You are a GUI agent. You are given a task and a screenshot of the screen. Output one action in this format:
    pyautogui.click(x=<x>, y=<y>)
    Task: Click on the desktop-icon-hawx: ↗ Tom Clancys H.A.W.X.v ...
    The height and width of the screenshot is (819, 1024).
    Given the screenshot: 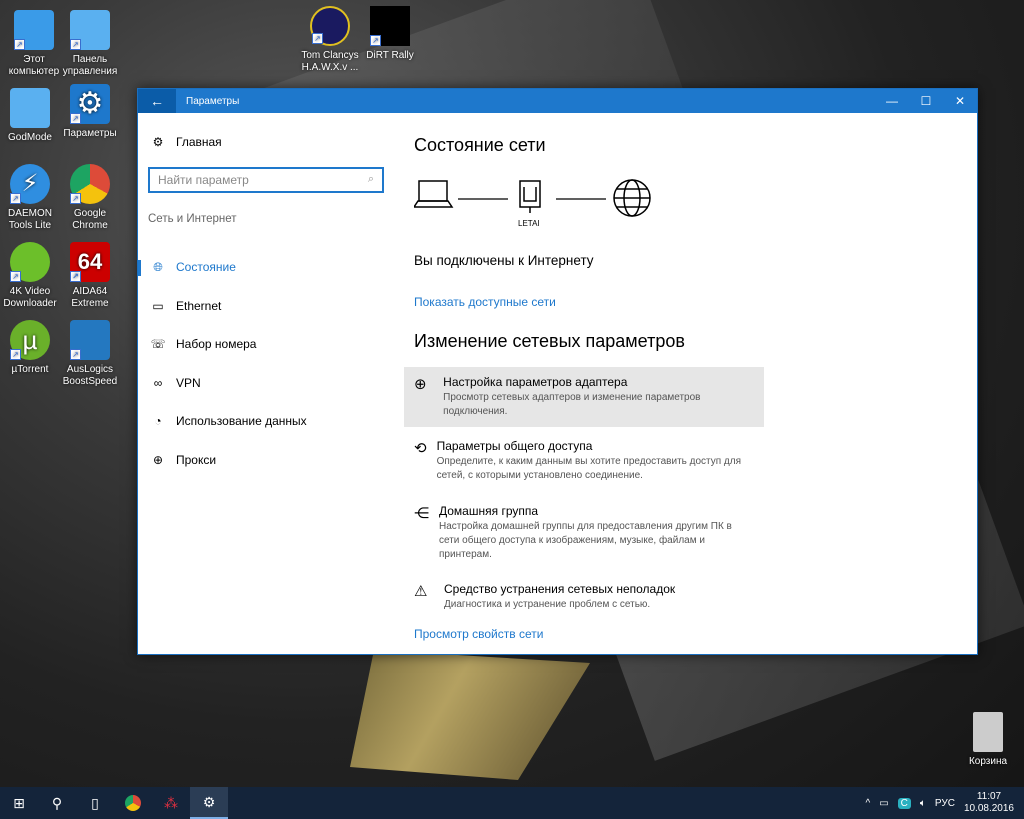 What is the action you would take?
    pyautogui.click(x=330, y=40)
    